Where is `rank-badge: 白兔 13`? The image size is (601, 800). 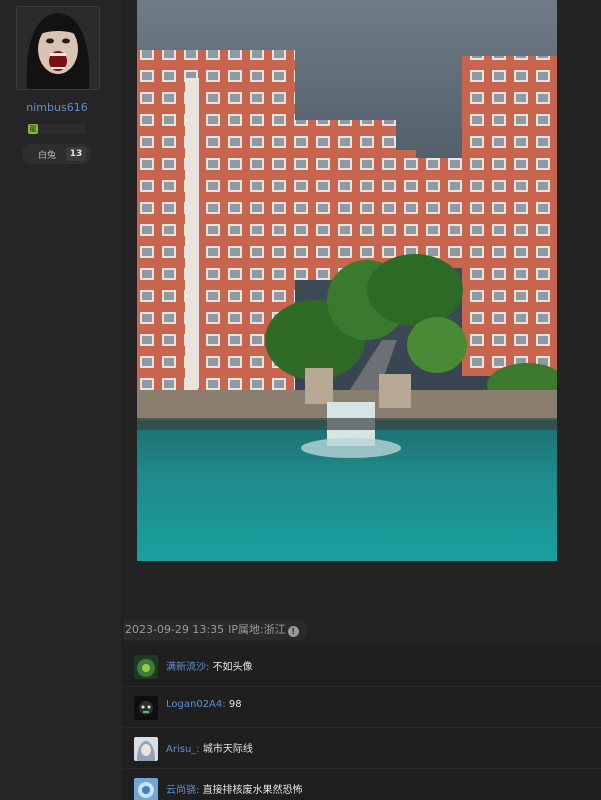
rank-badge: 白兔 13 is located at coordinates (57, 154).